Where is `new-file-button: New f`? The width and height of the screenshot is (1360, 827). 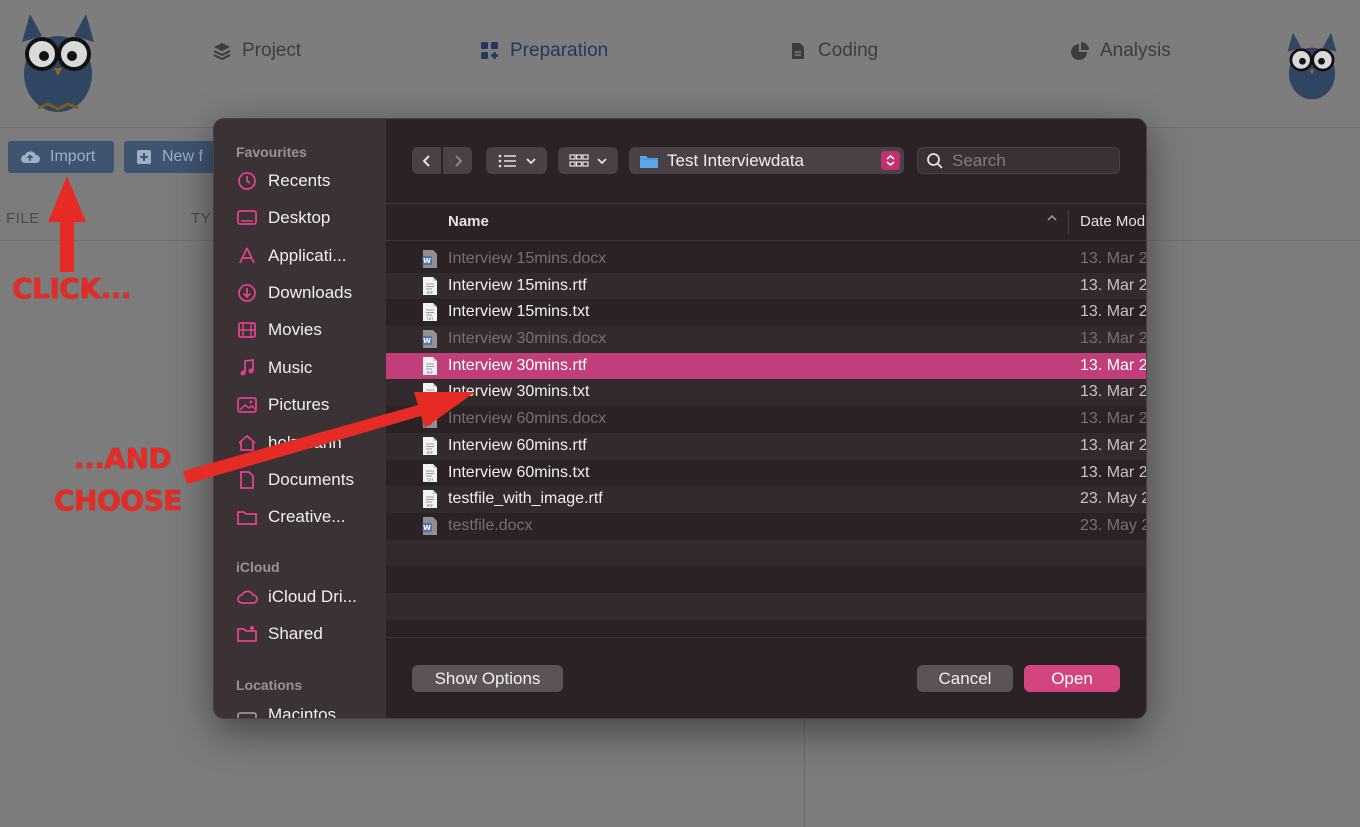 new-file-button: New f is located at coordinates (174, 157).